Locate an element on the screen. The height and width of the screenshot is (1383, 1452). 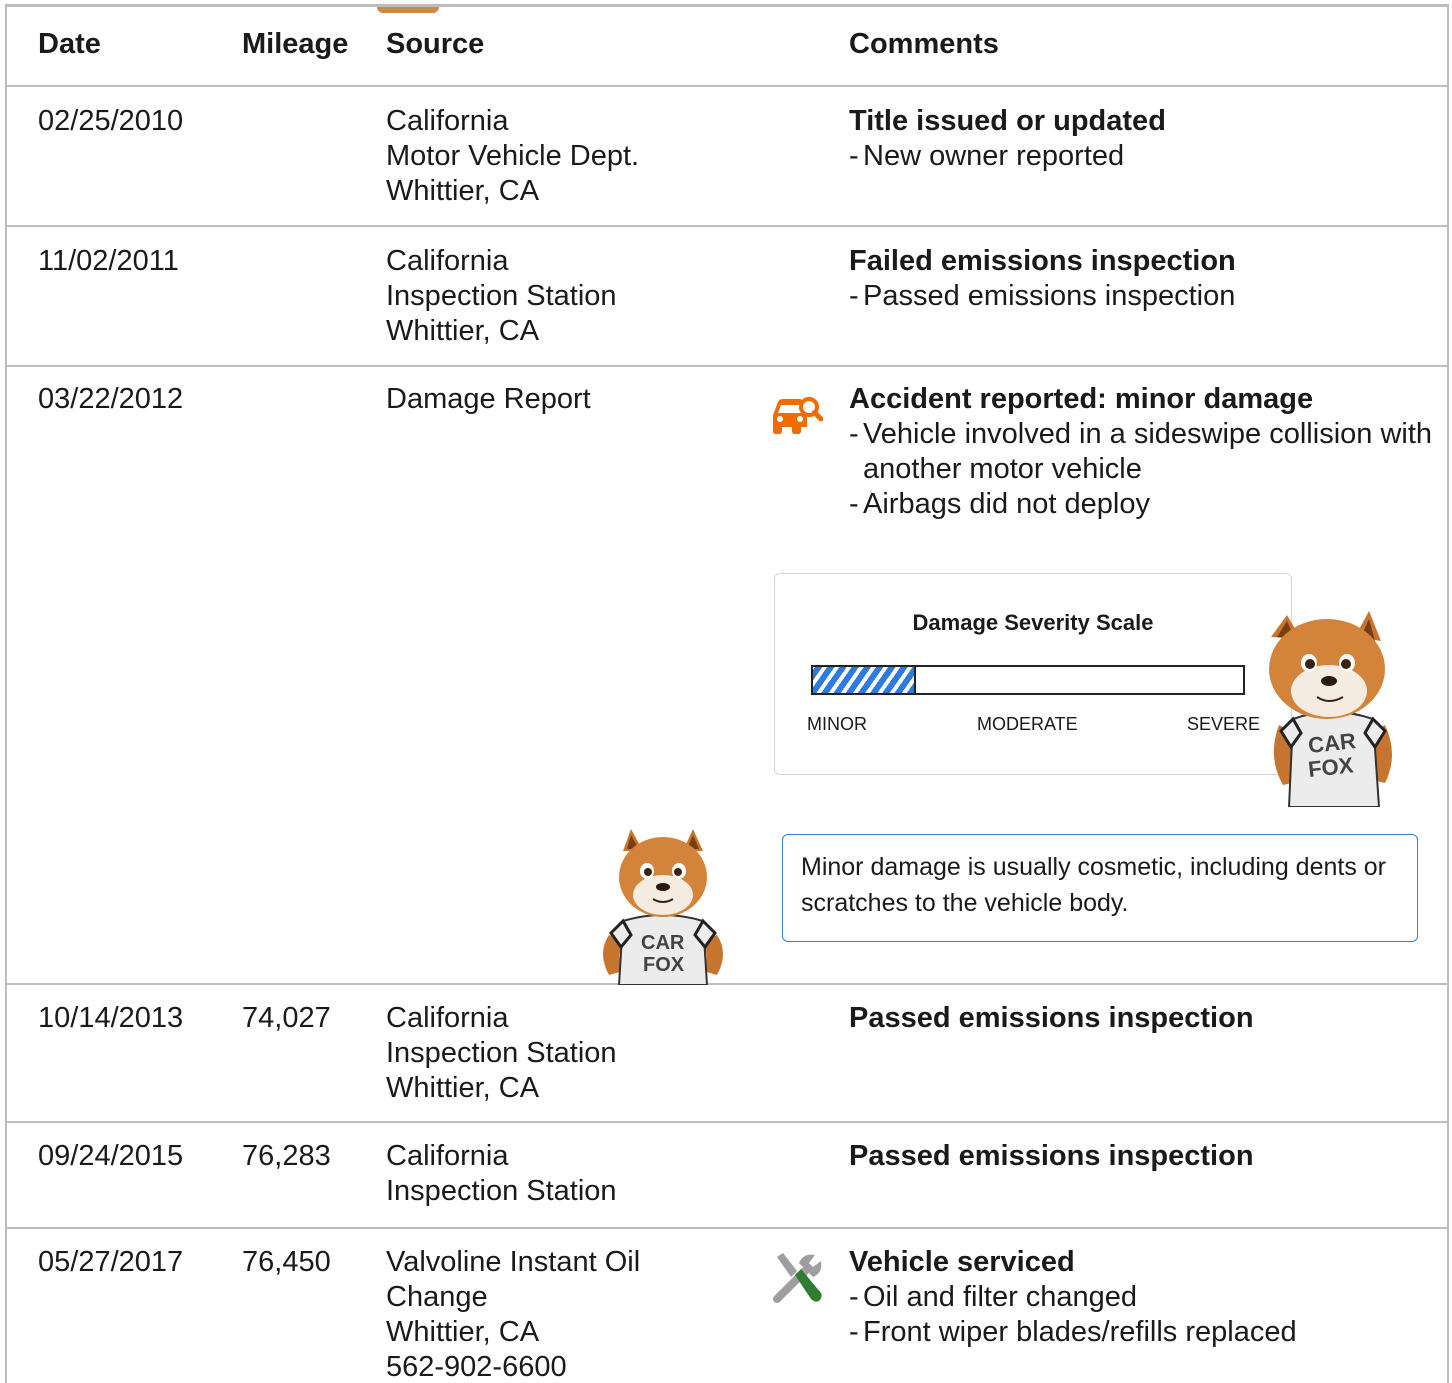
record-date: 09/24/2015 is located at coordinates (111, 1156).